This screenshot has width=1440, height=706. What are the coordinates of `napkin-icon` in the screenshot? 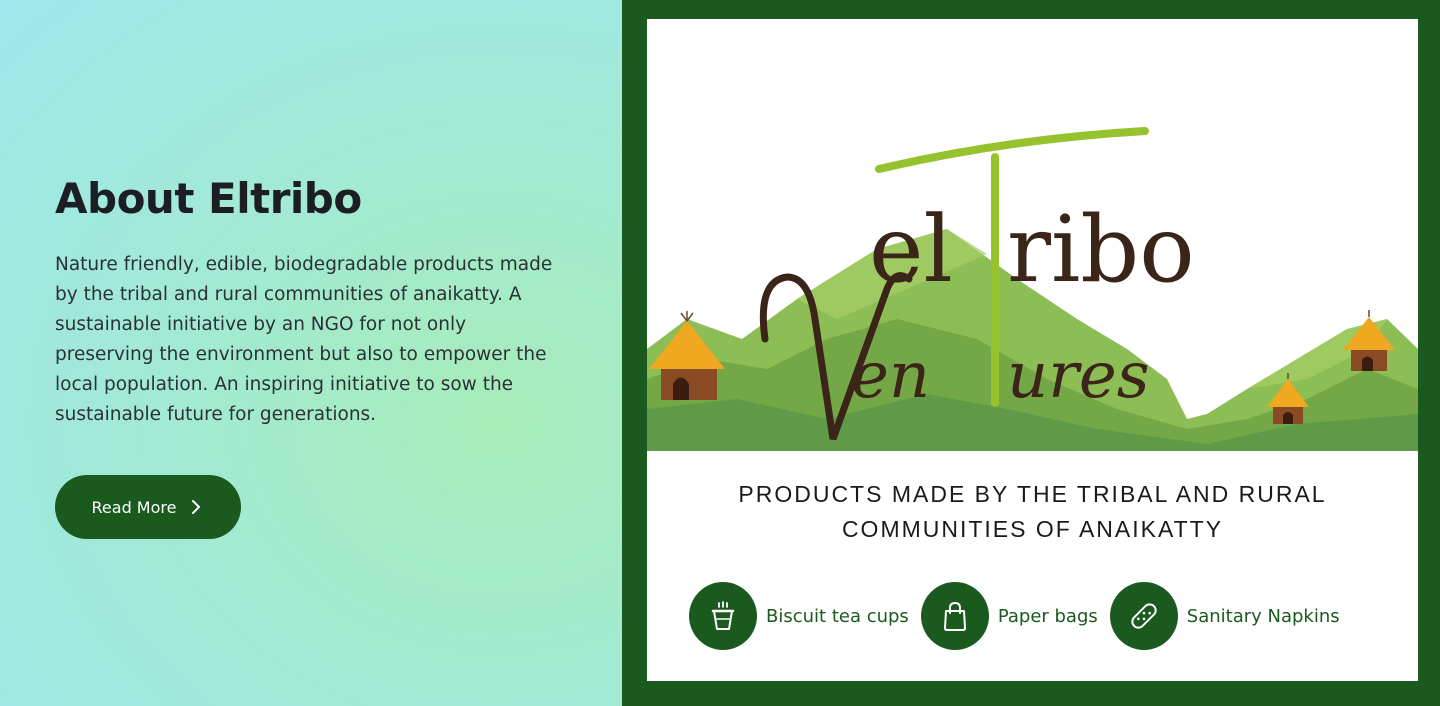 It's located at (1143, 616).